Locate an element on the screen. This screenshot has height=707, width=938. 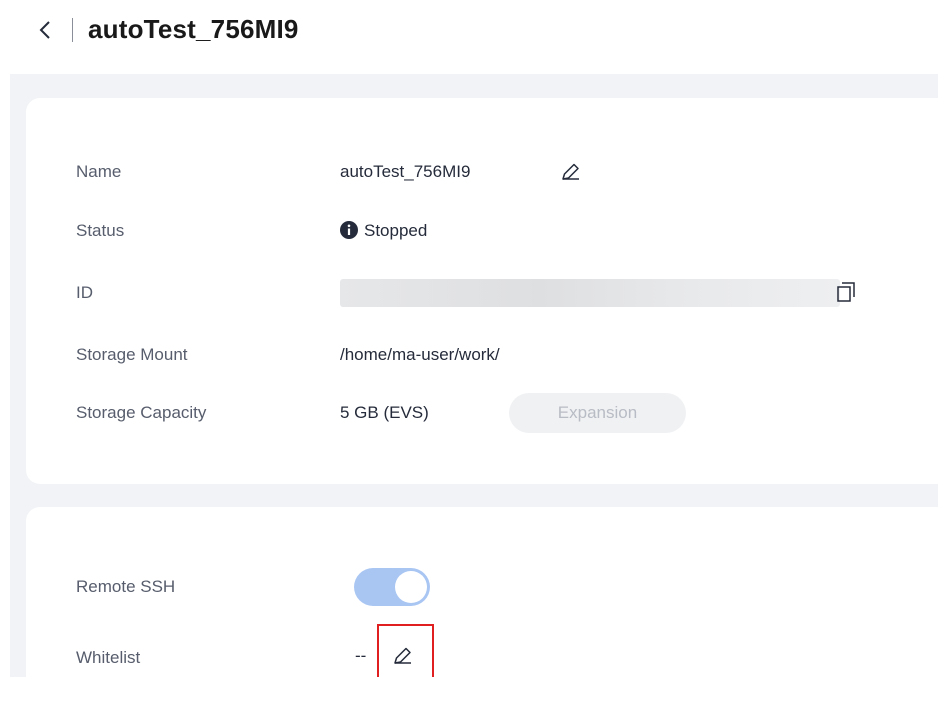
expansion-button: Expansion is located at coordinates (597, 413).